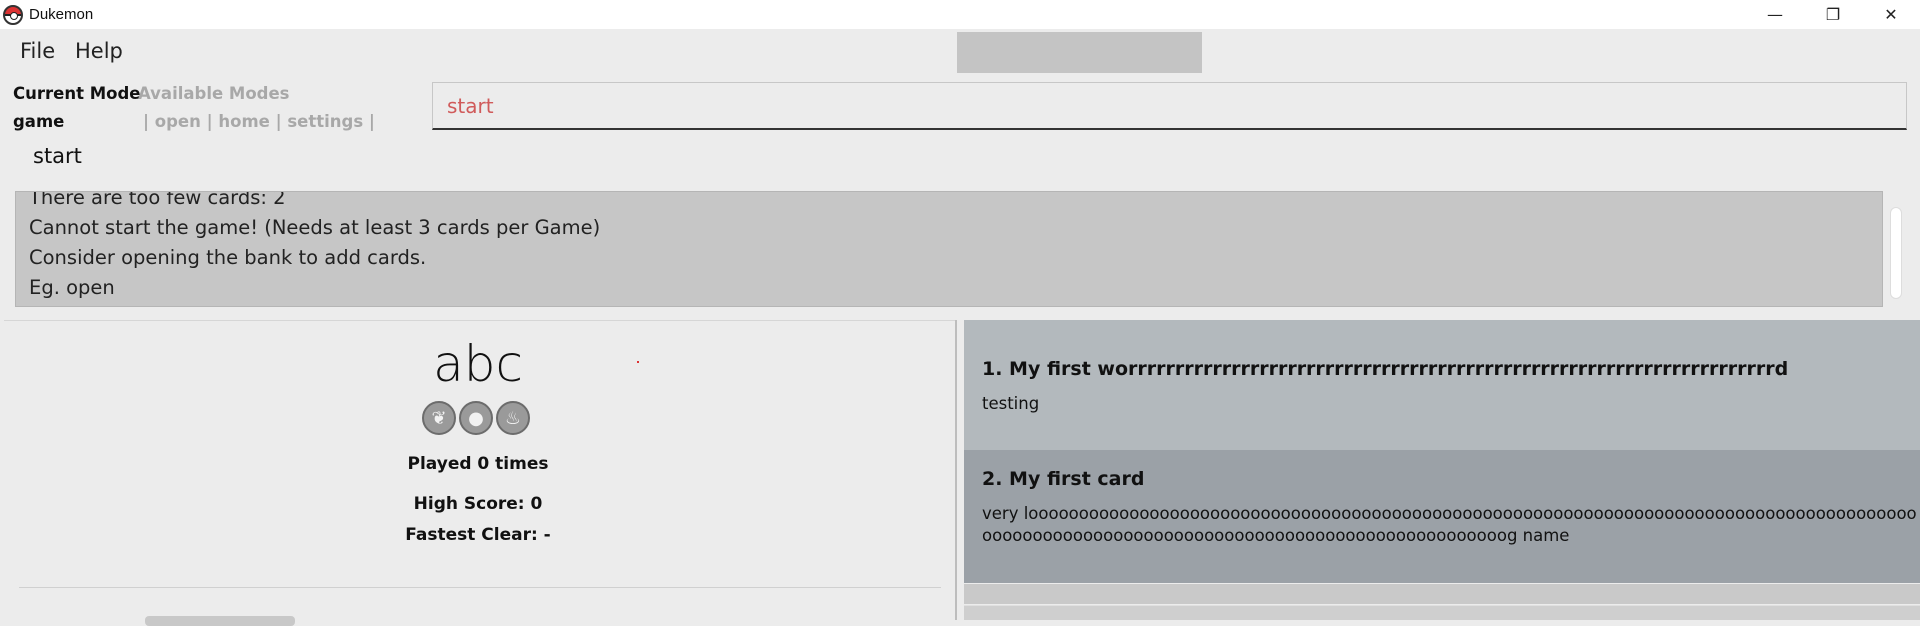 This screenshot has width=1920, height=626. Describe the element at coordinates (478, 535) in the screenshot. I see `fastest-clear: Fastest Clear: -` at that location.